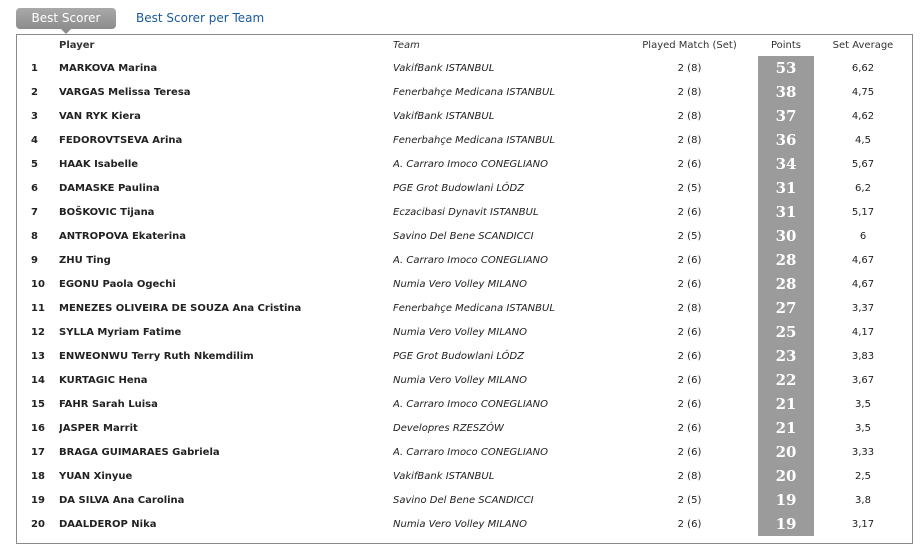  What do you see at coordinates (38, 428) in the screenshot?
I see `rank-cell: 16` at bounding box center [38, 428].